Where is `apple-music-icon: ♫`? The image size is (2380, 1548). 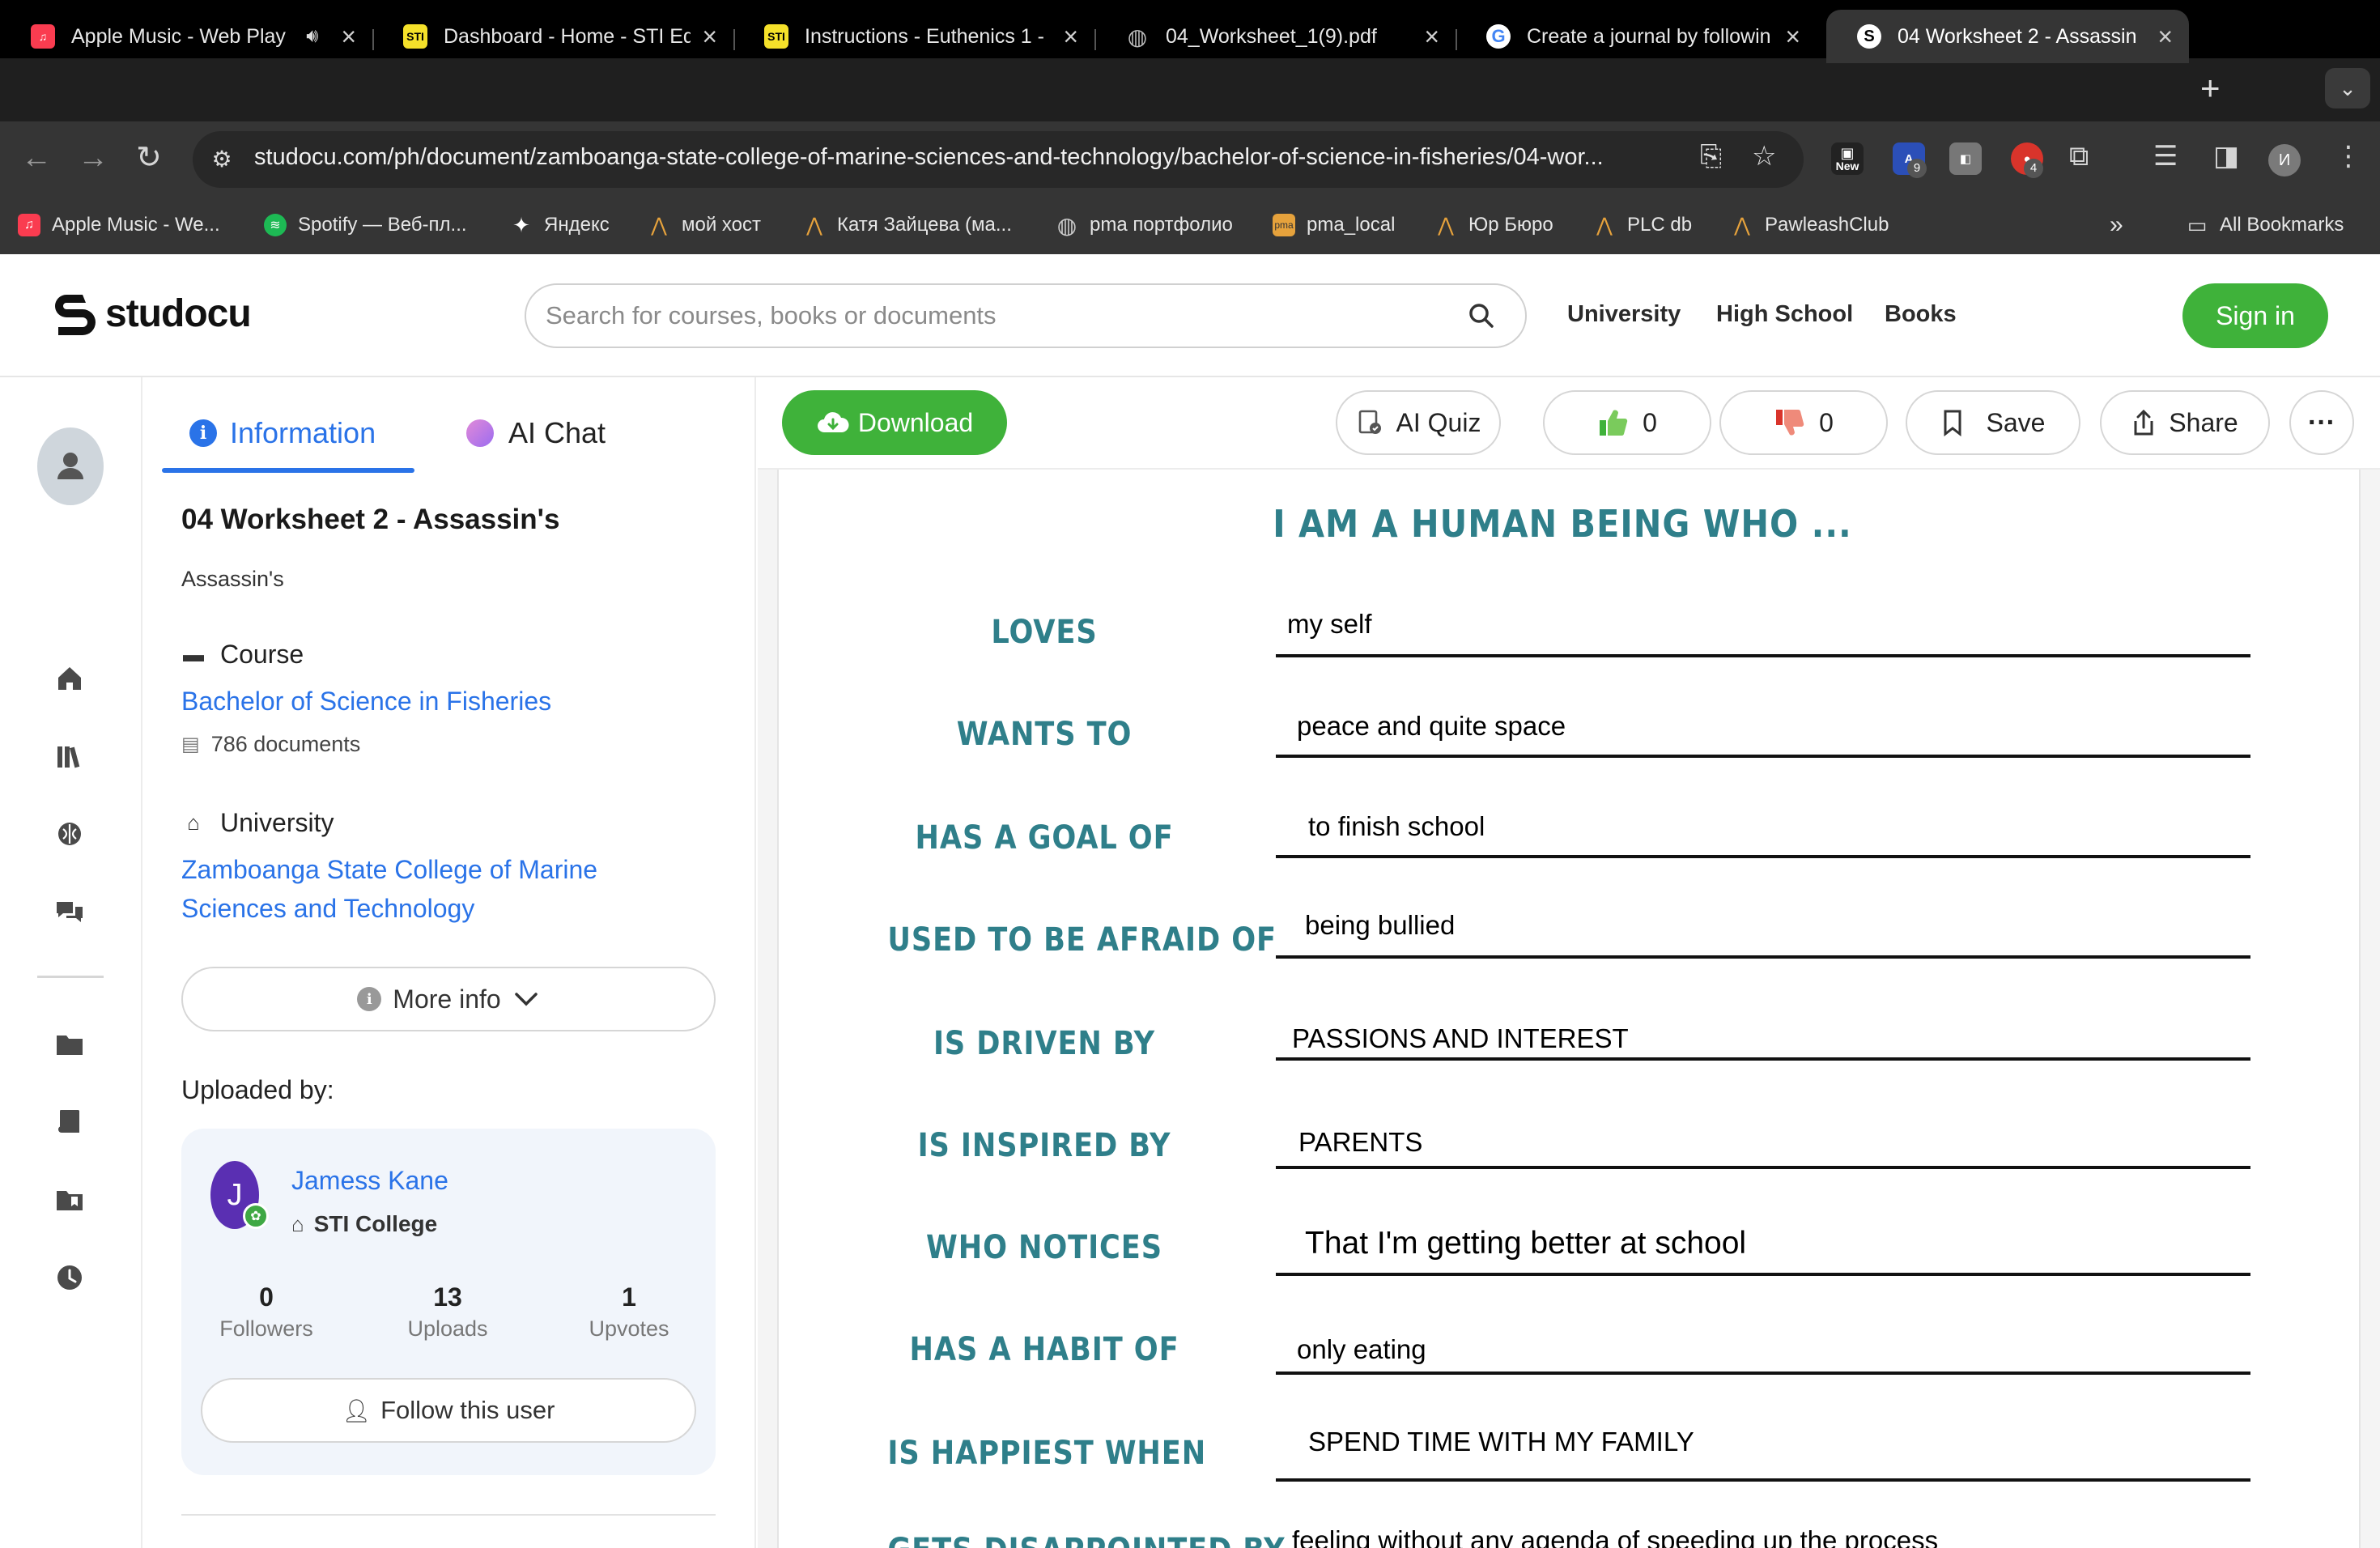
apple-music-icon: ♫ is located at coordinates (29, 225).